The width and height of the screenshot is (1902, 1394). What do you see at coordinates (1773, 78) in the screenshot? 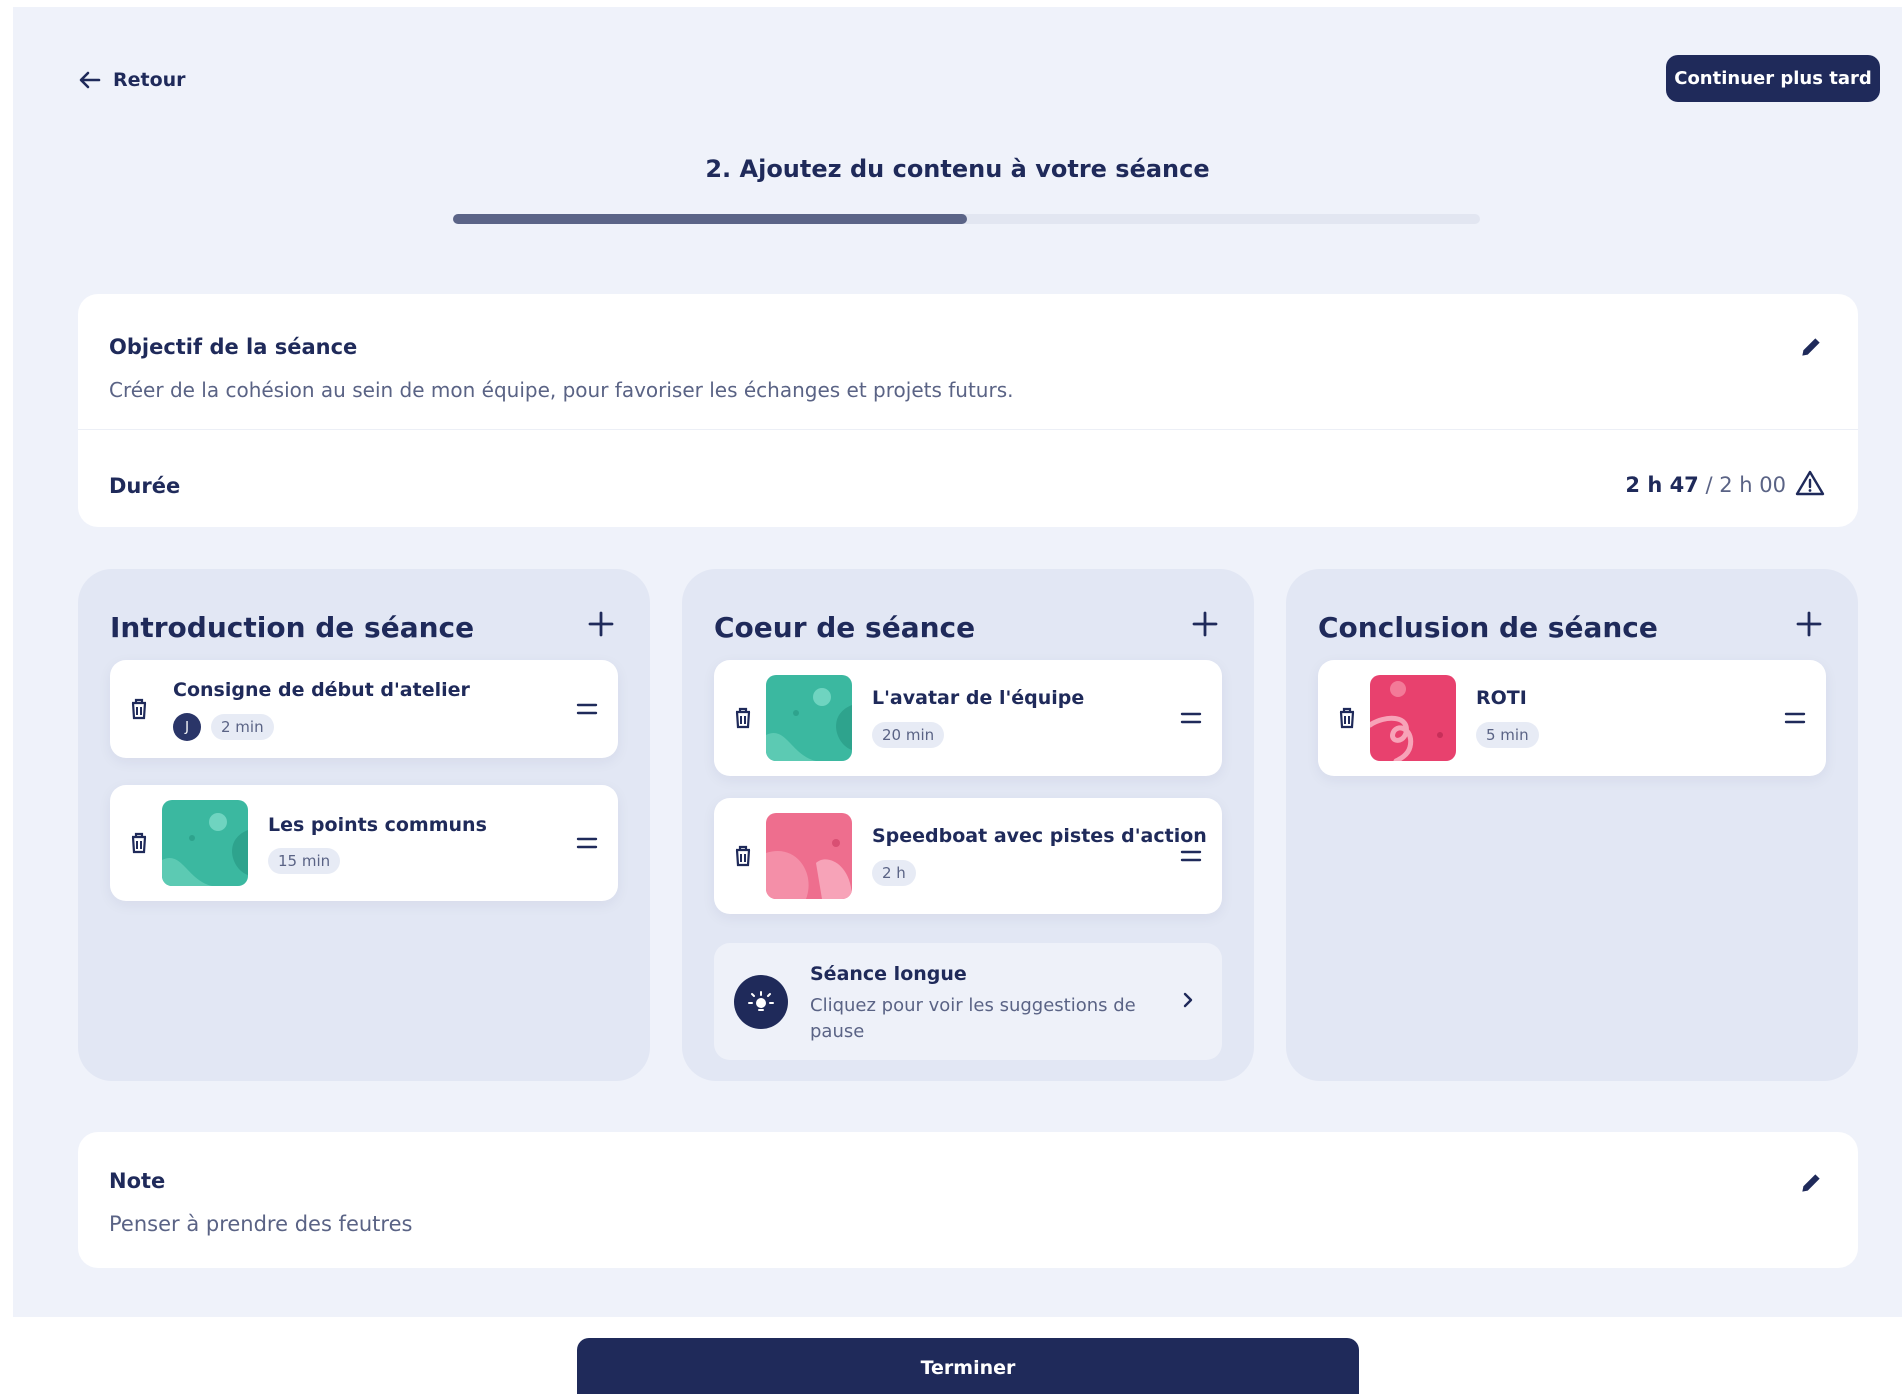
I see `continue-later-button: Continuer plus tard` at bounding box center [1773, 78].